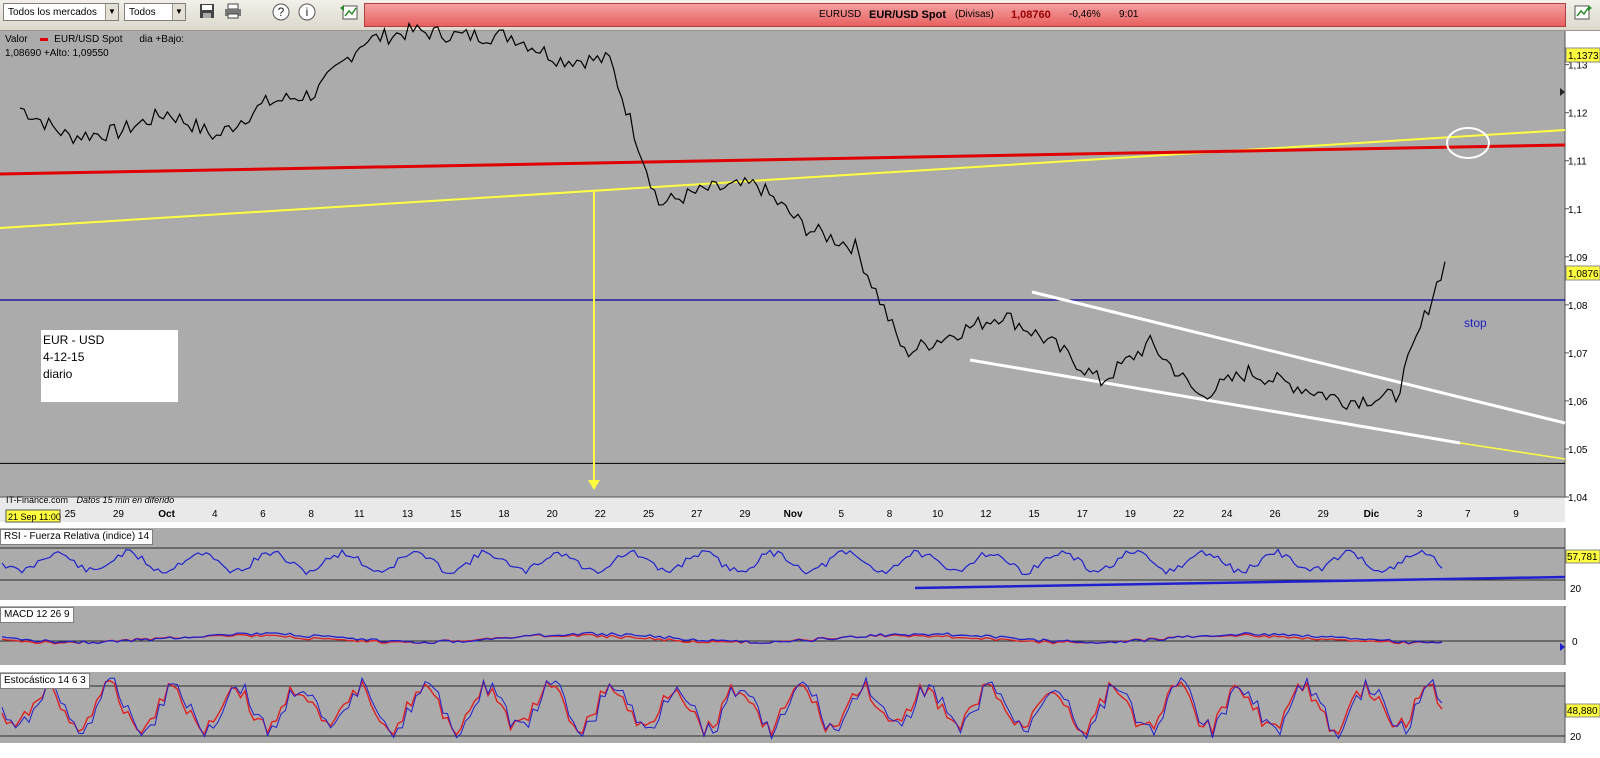  Describe the element at coordinates (1131, 514) in the screenshot. I see `x-tick-label: 19` at that location.